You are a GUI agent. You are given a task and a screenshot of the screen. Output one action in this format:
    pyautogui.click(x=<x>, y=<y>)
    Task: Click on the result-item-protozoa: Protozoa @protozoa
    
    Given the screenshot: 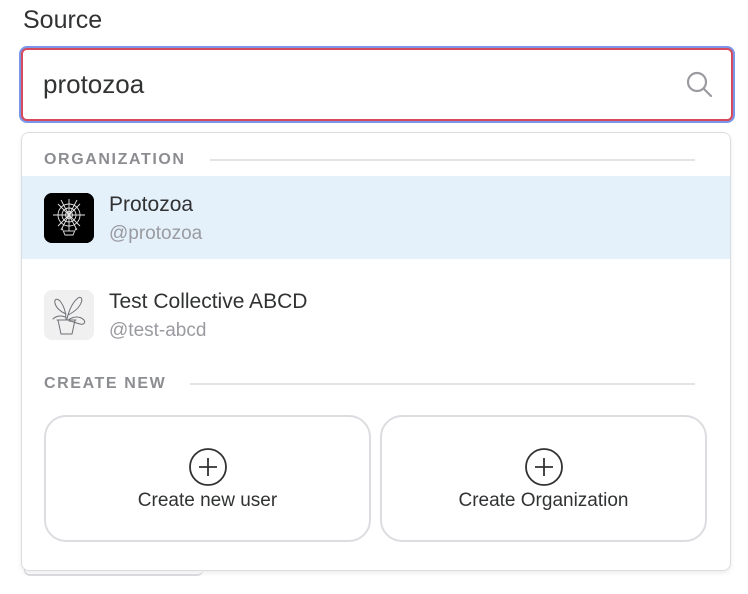 What is the action you would take?
    pyautogui.click(x=376, y=217)
    